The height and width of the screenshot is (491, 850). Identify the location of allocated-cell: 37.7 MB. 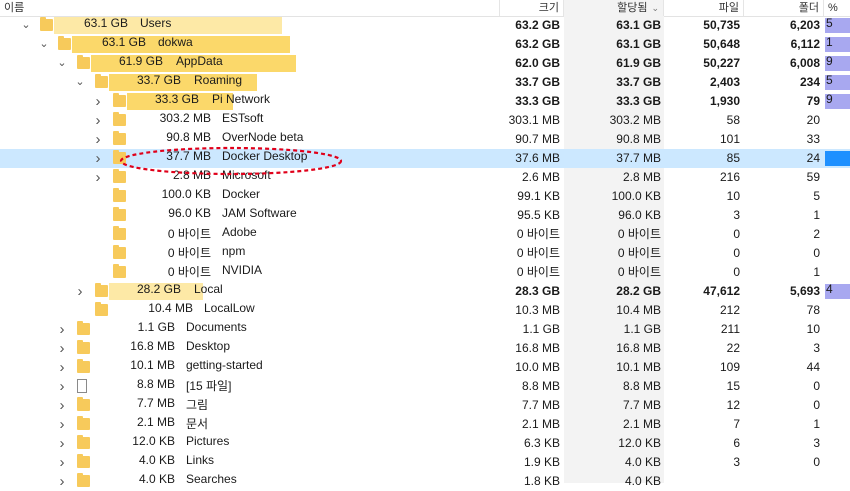
(638, 158).